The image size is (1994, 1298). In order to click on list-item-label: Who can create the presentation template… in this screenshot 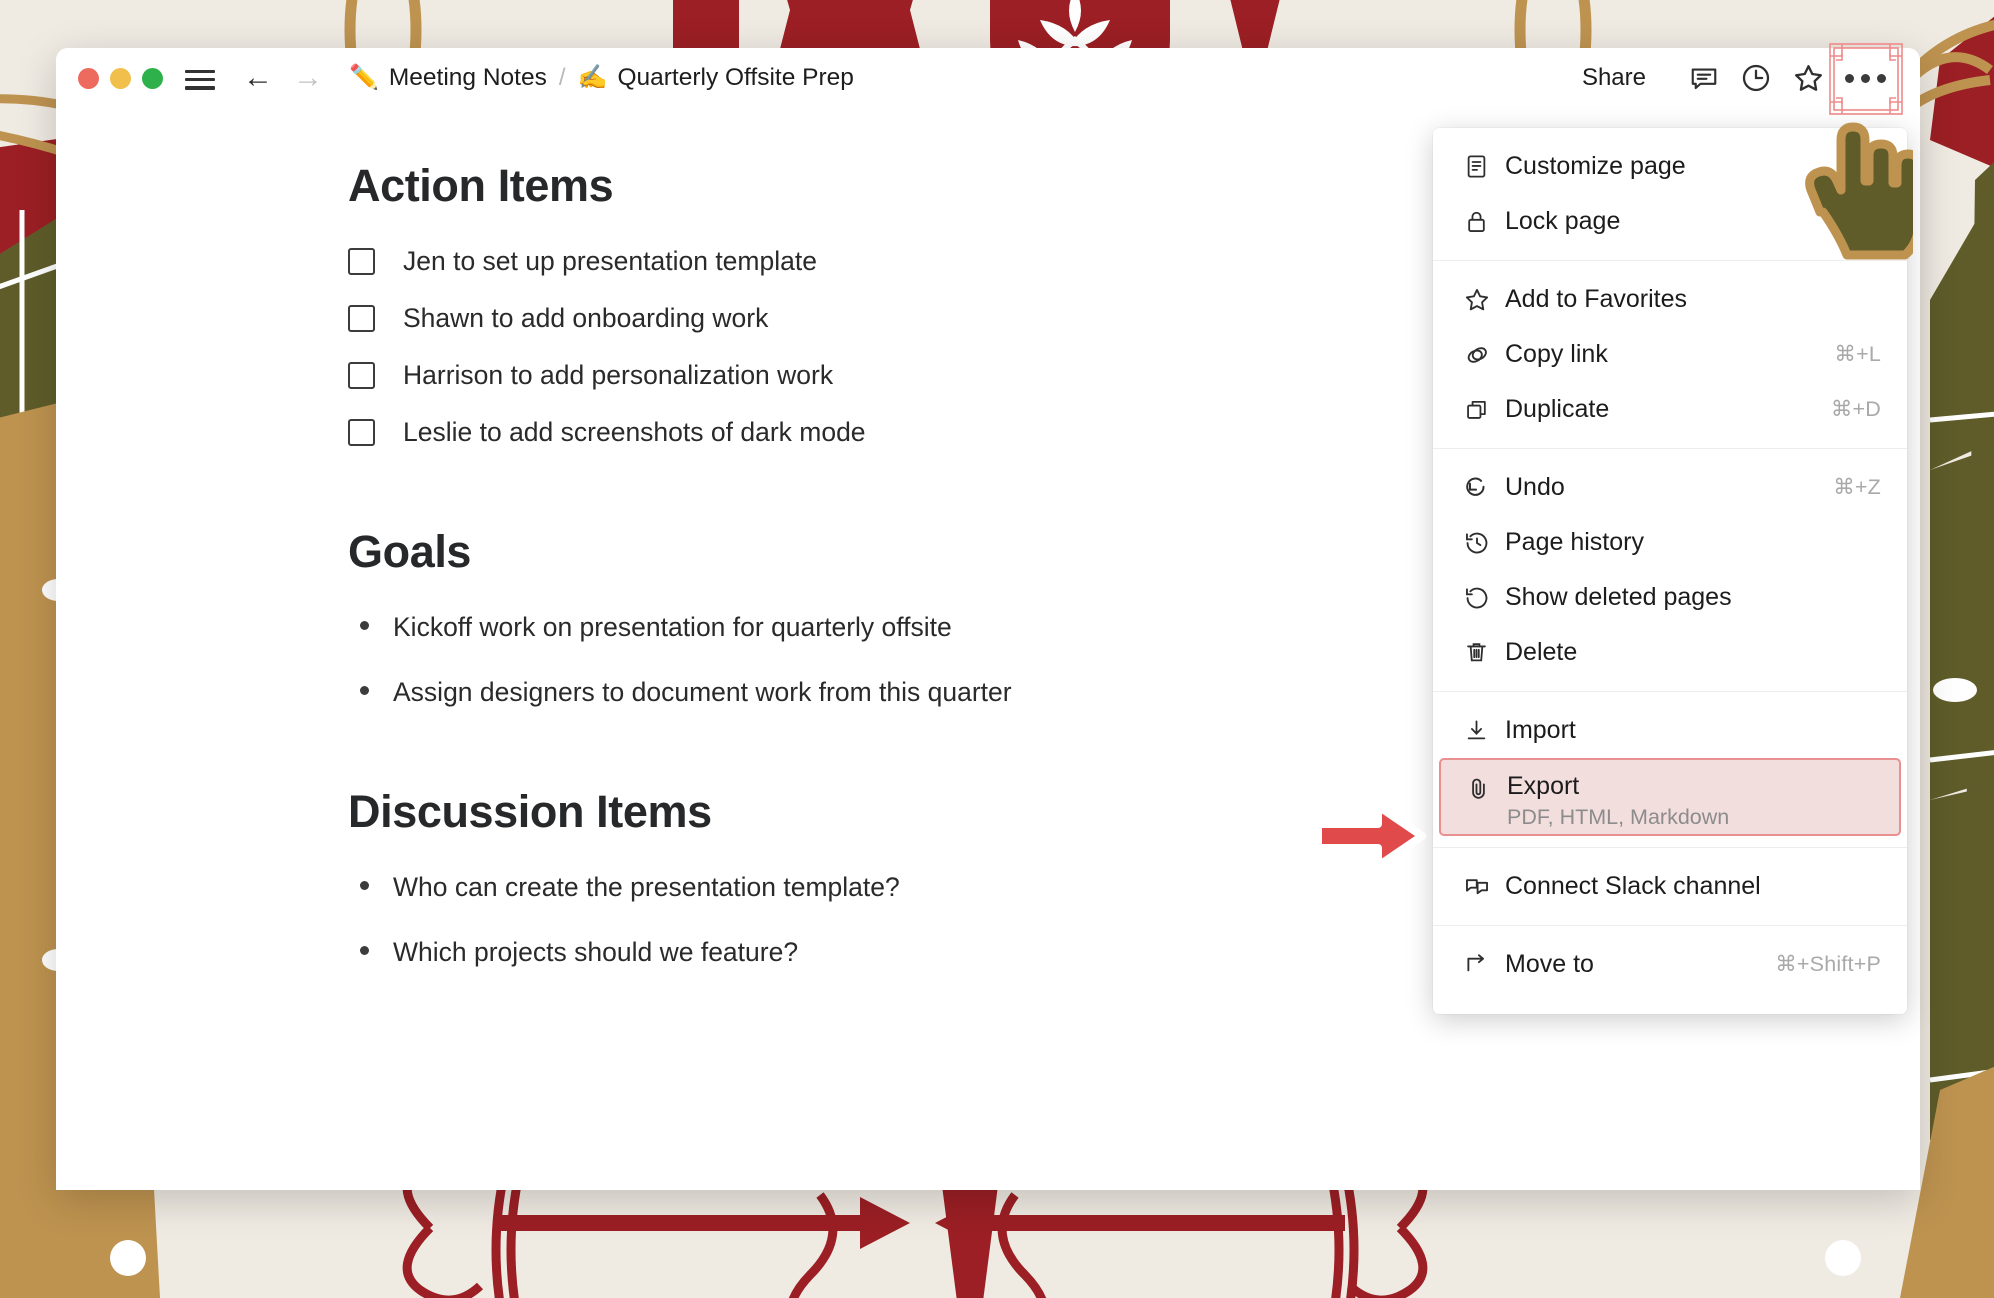, I will do `click(646, 887)`.